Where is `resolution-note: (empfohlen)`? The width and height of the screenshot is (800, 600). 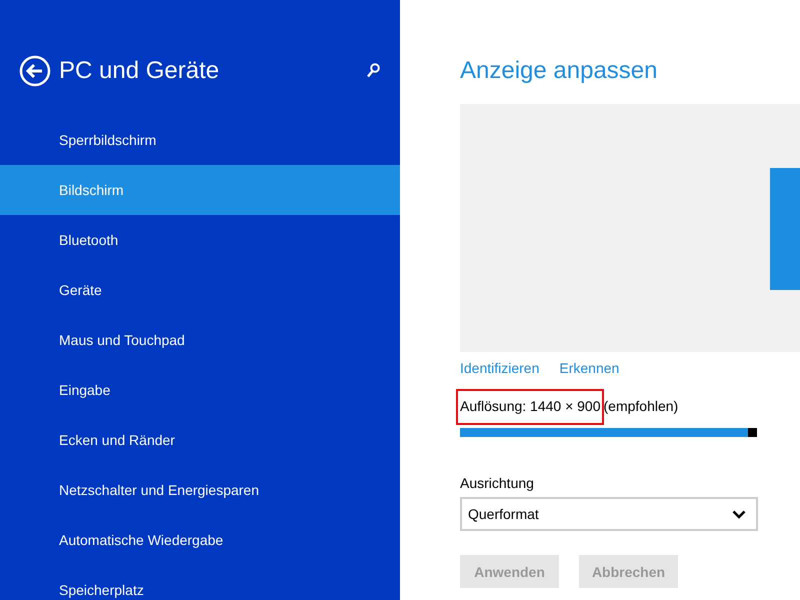 resolution-note: (empfohlen) is located at coordinates (641, 406).